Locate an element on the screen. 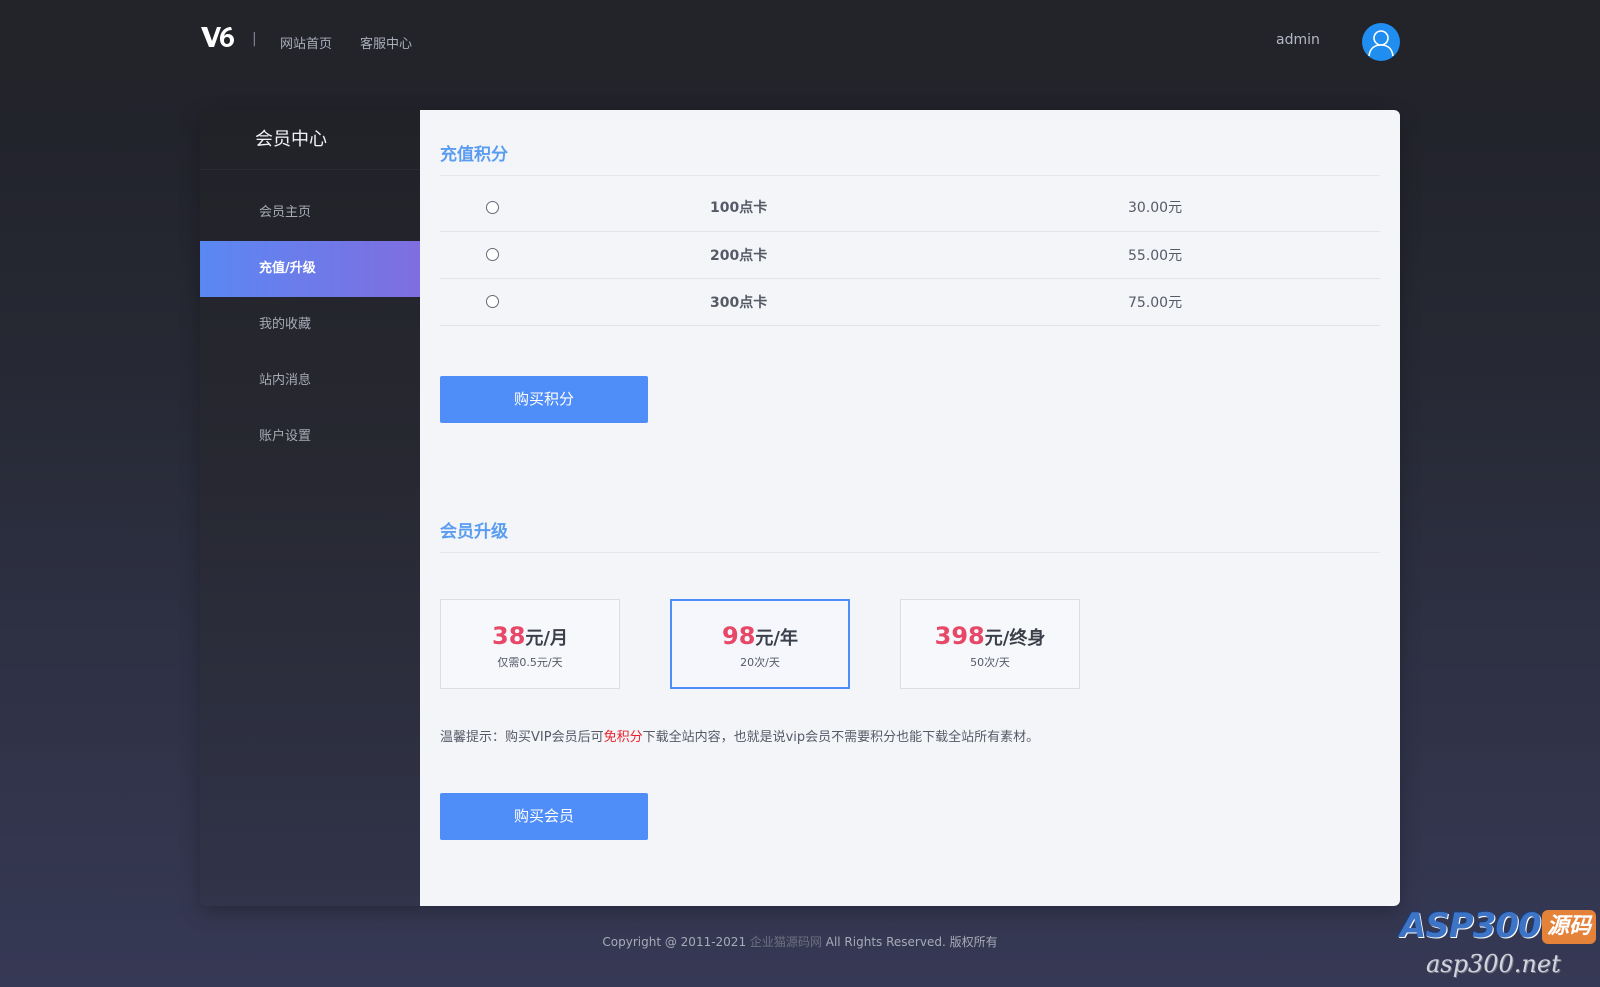 This screenshot has width=1600, height=987. footer-site-link: 企业猫源码网 is located at coordinates (786, 942).